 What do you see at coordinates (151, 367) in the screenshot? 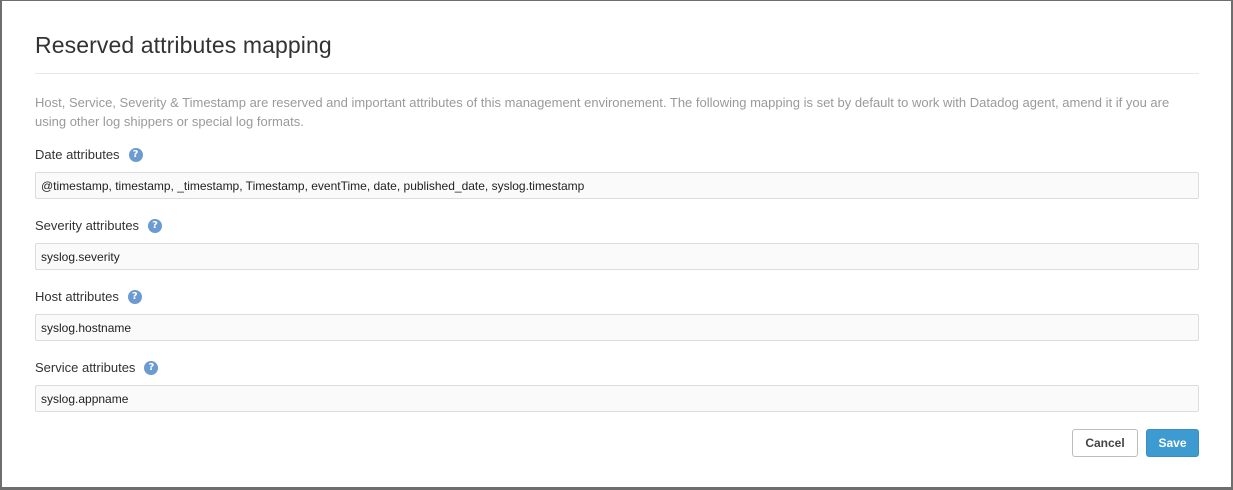
I see `service-attributes-help-icon: ?` at bounding box center [151, 367].